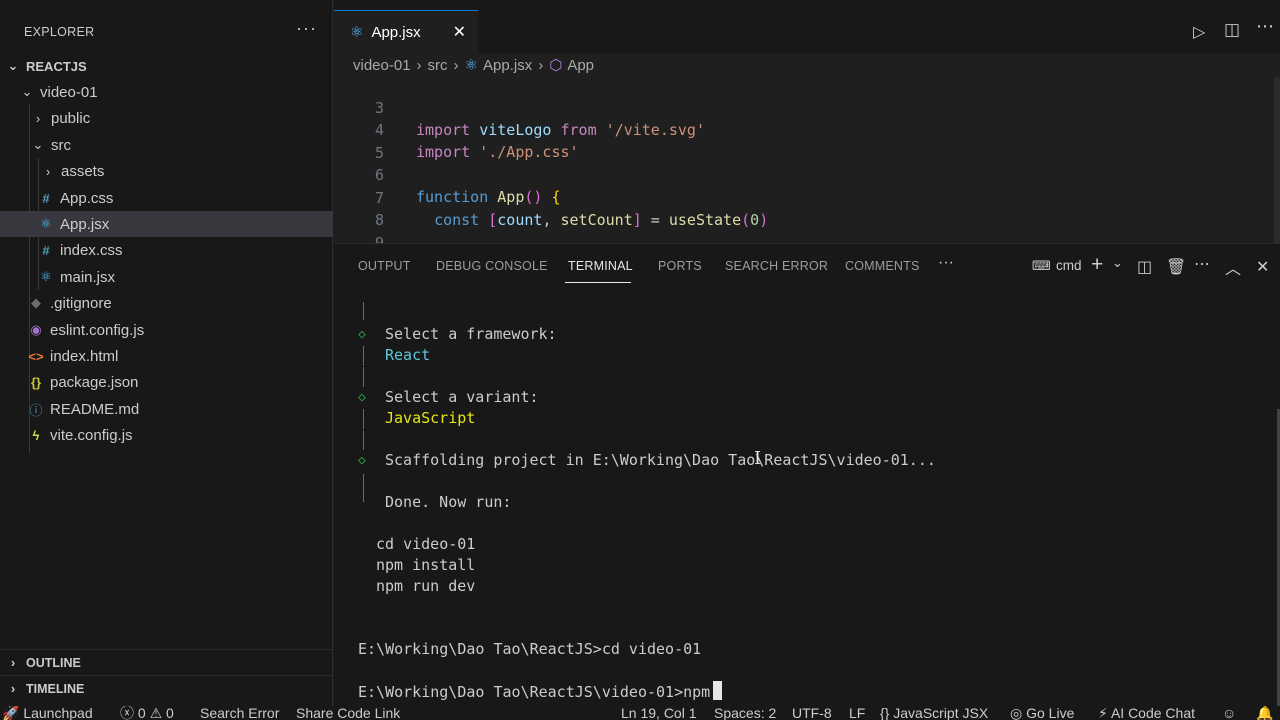 The height and width of the screenshot is (720, 1280). I want to click on symbol-class-icon: ⬡, so click(556, 65).